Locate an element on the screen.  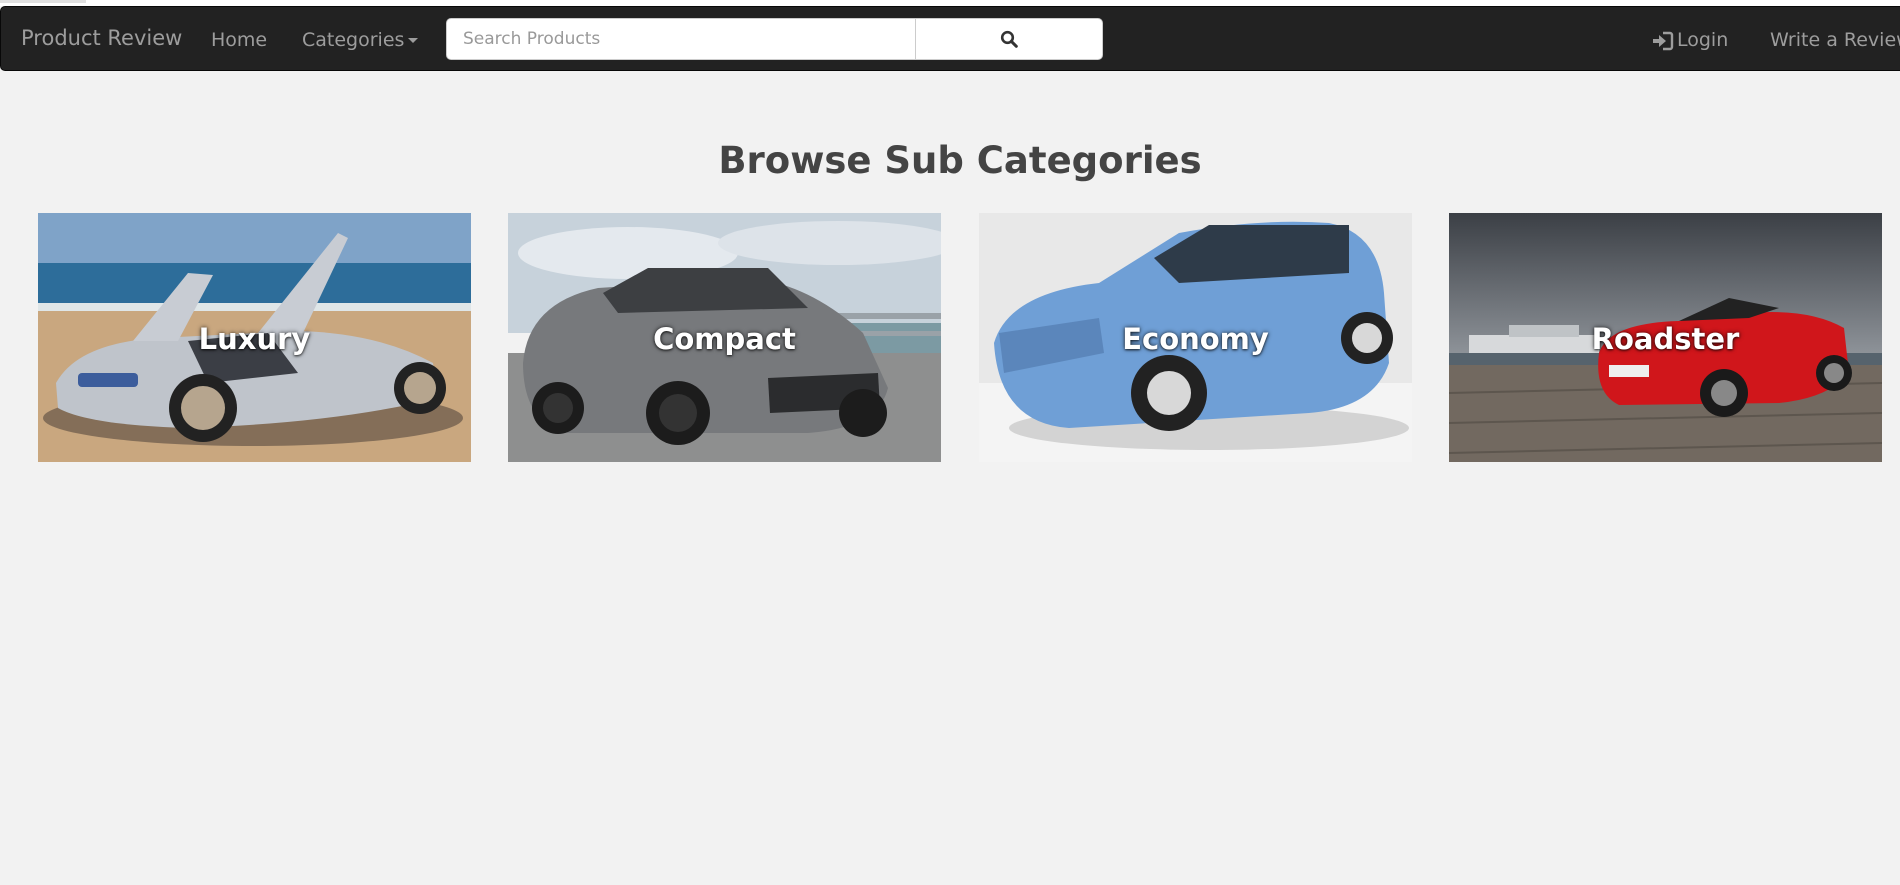
subcategory-card-roadster: Roadster is located at coordinates (1665, 337).